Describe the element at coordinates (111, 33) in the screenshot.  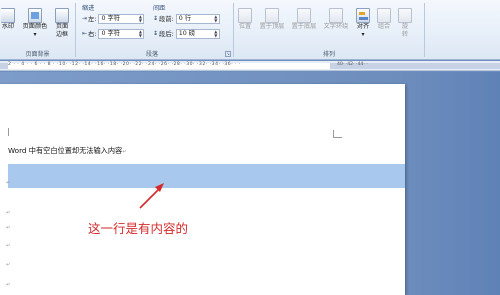
I see `indent-right-value: 0 字符` at that location.